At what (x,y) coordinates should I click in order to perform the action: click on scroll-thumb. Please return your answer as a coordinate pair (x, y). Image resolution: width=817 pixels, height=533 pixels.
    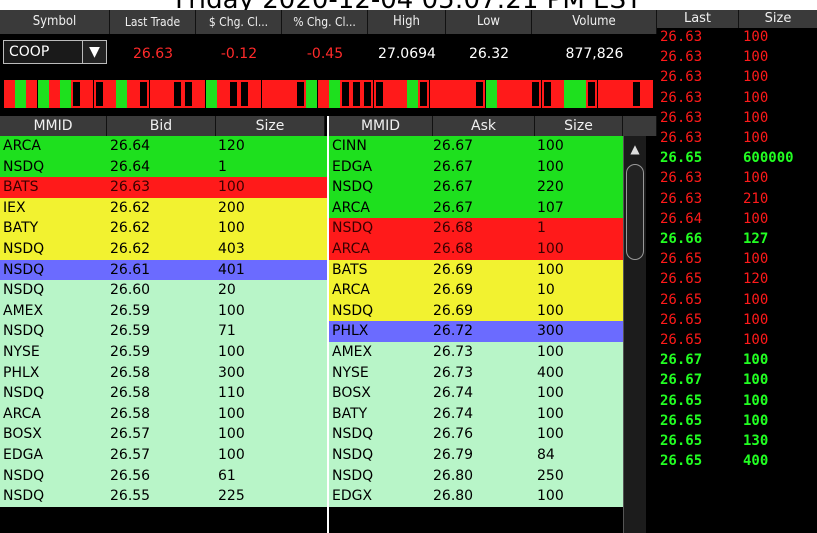
    Looking at the image, I should click on (635, 212).